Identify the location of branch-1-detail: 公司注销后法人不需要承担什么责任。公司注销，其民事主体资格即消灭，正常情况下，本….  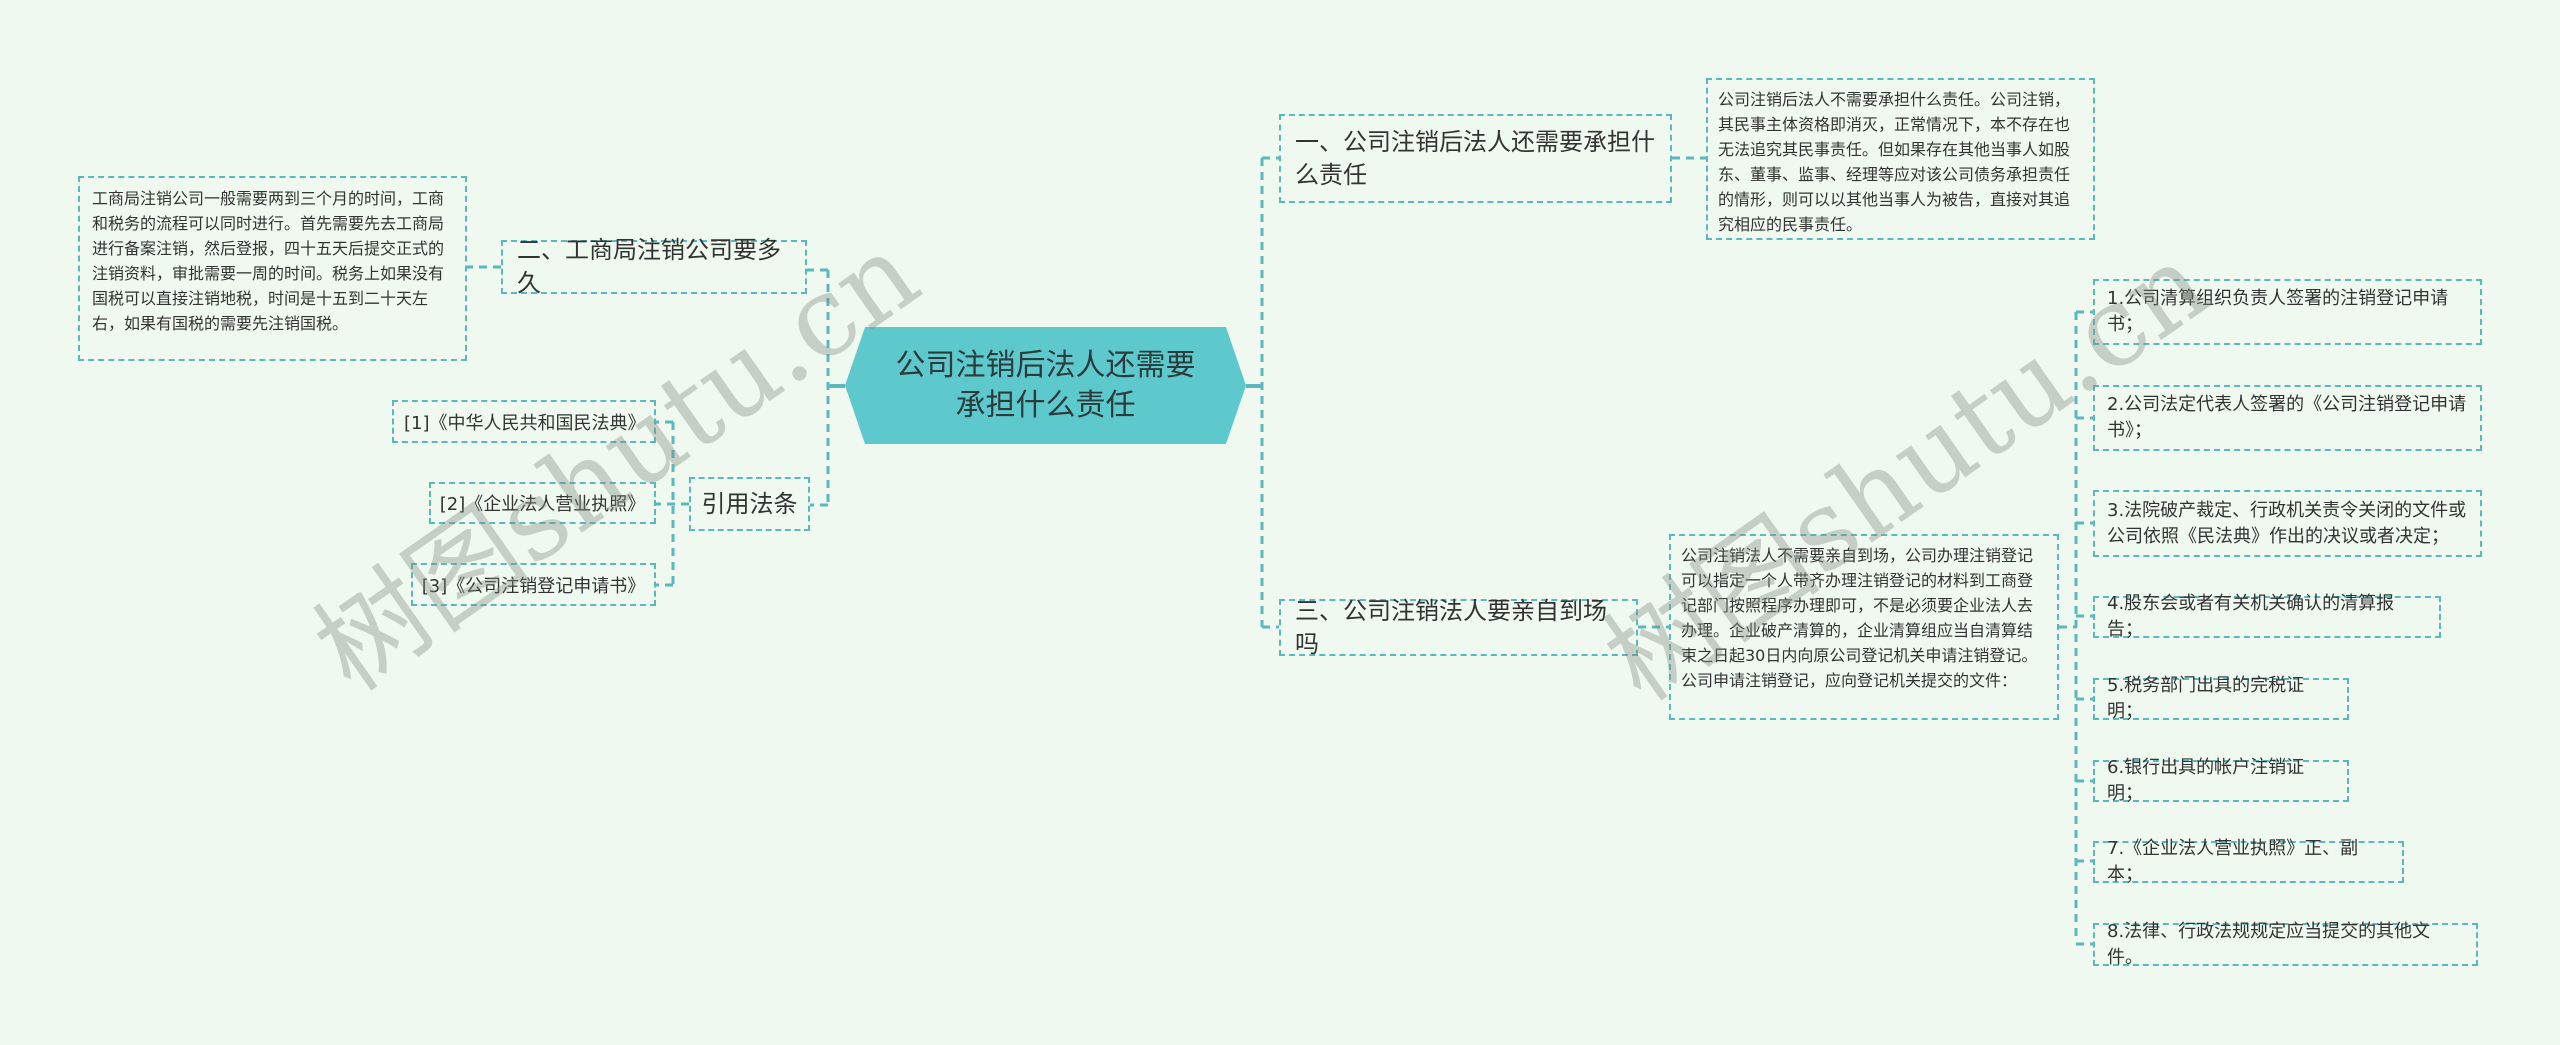
(1900, 159).